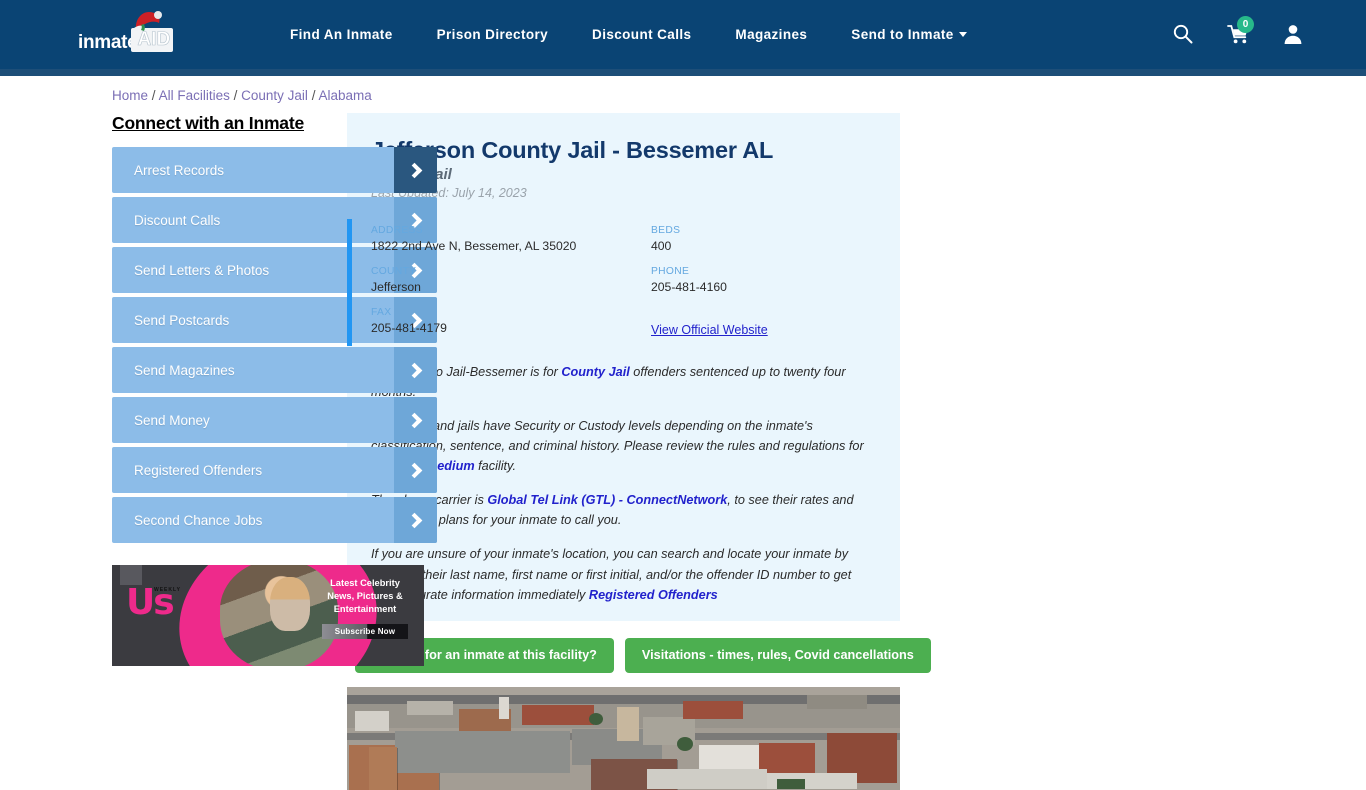  Describe the element at coordinates (198, 470) in the screenshot. I see `sidebar-item-label: Registered Offenders` at that location.